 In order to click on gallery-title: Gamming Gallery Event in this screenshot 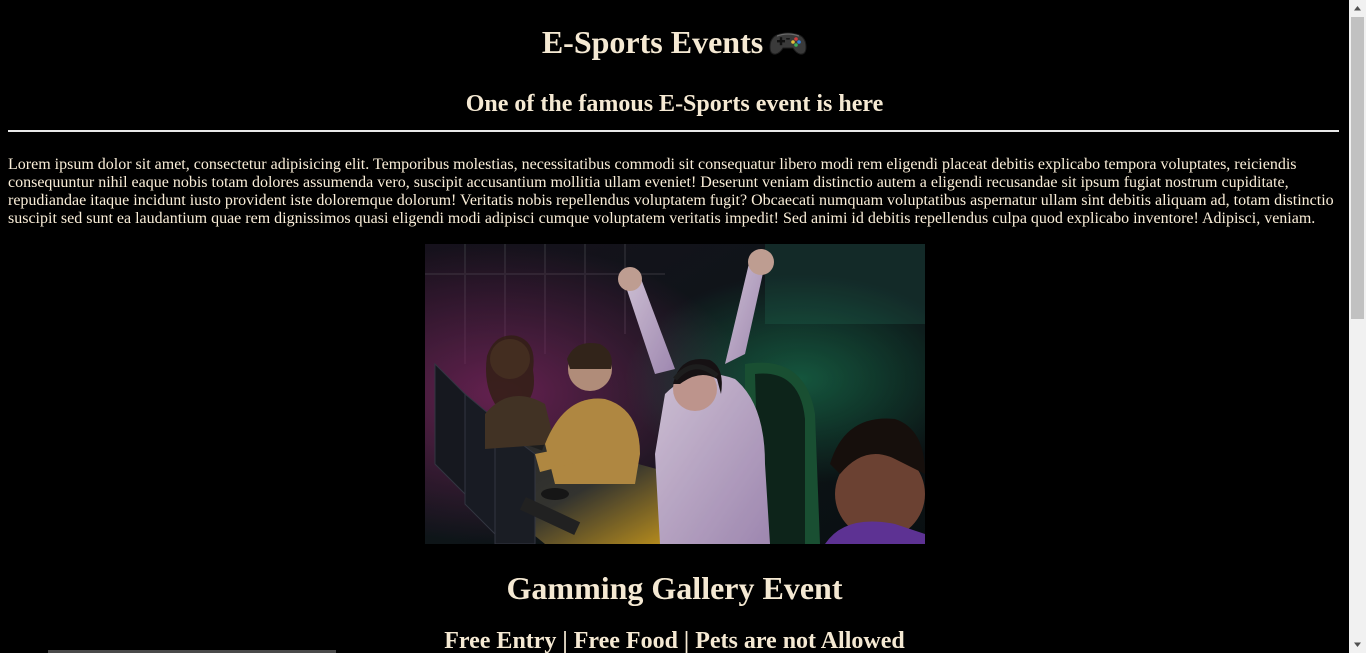, I will do `click(674, 588)`.